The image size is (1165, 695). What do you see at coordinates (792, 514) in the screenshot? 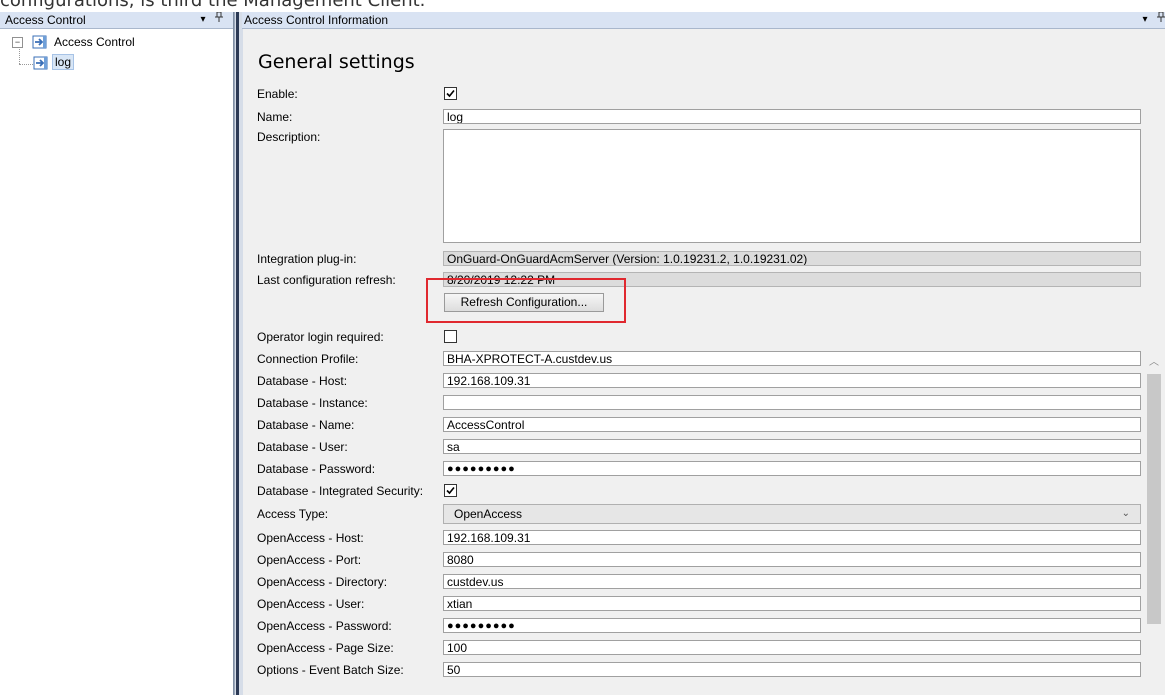
I see `access-type-select: OpenAccess ⌄` at bounding box center [792, 514].